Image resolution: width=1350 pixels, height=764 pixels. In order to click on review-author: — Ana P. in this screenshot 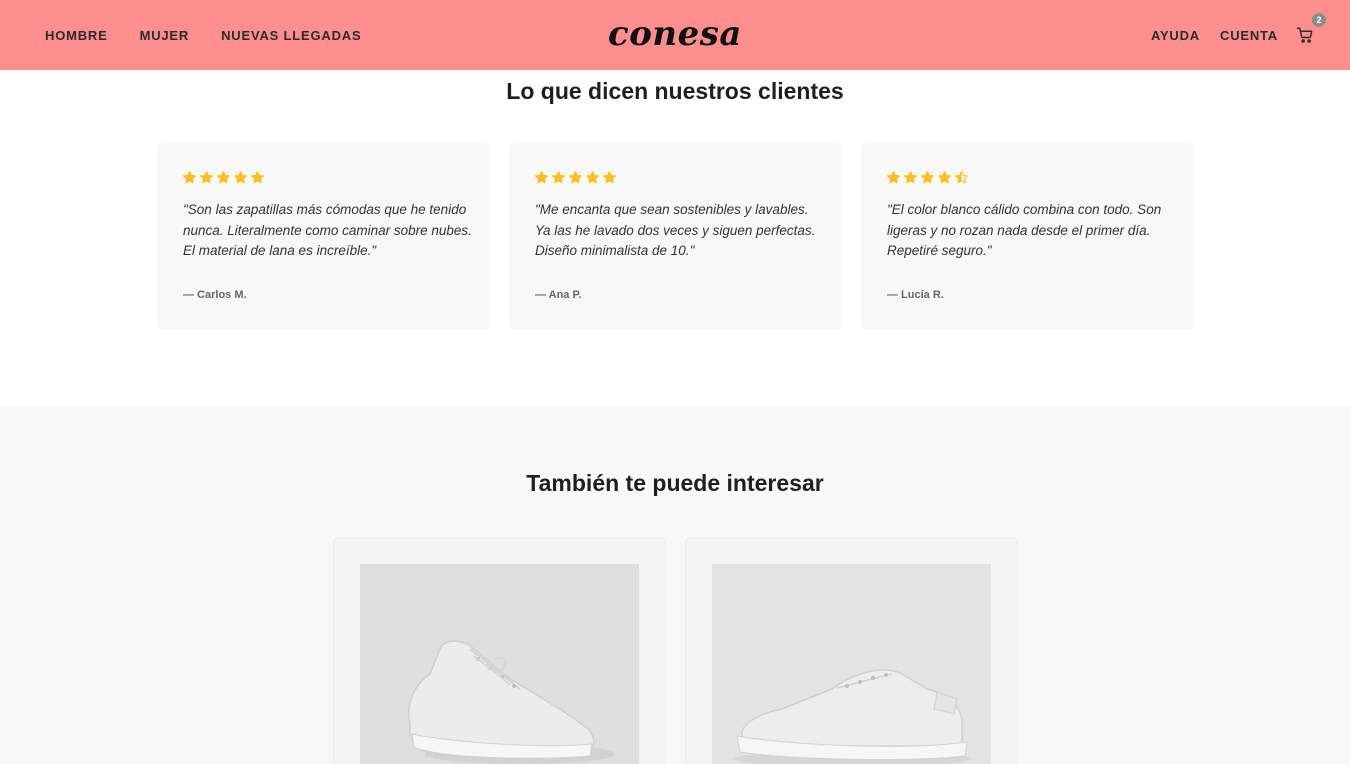, I will do `click(558, 295)`.